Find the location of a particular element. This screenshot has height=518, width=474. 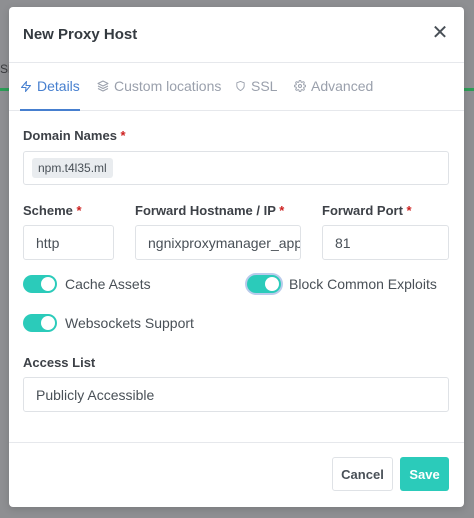

modal-footer: Cancel Save is located at coordinates (236, 474).